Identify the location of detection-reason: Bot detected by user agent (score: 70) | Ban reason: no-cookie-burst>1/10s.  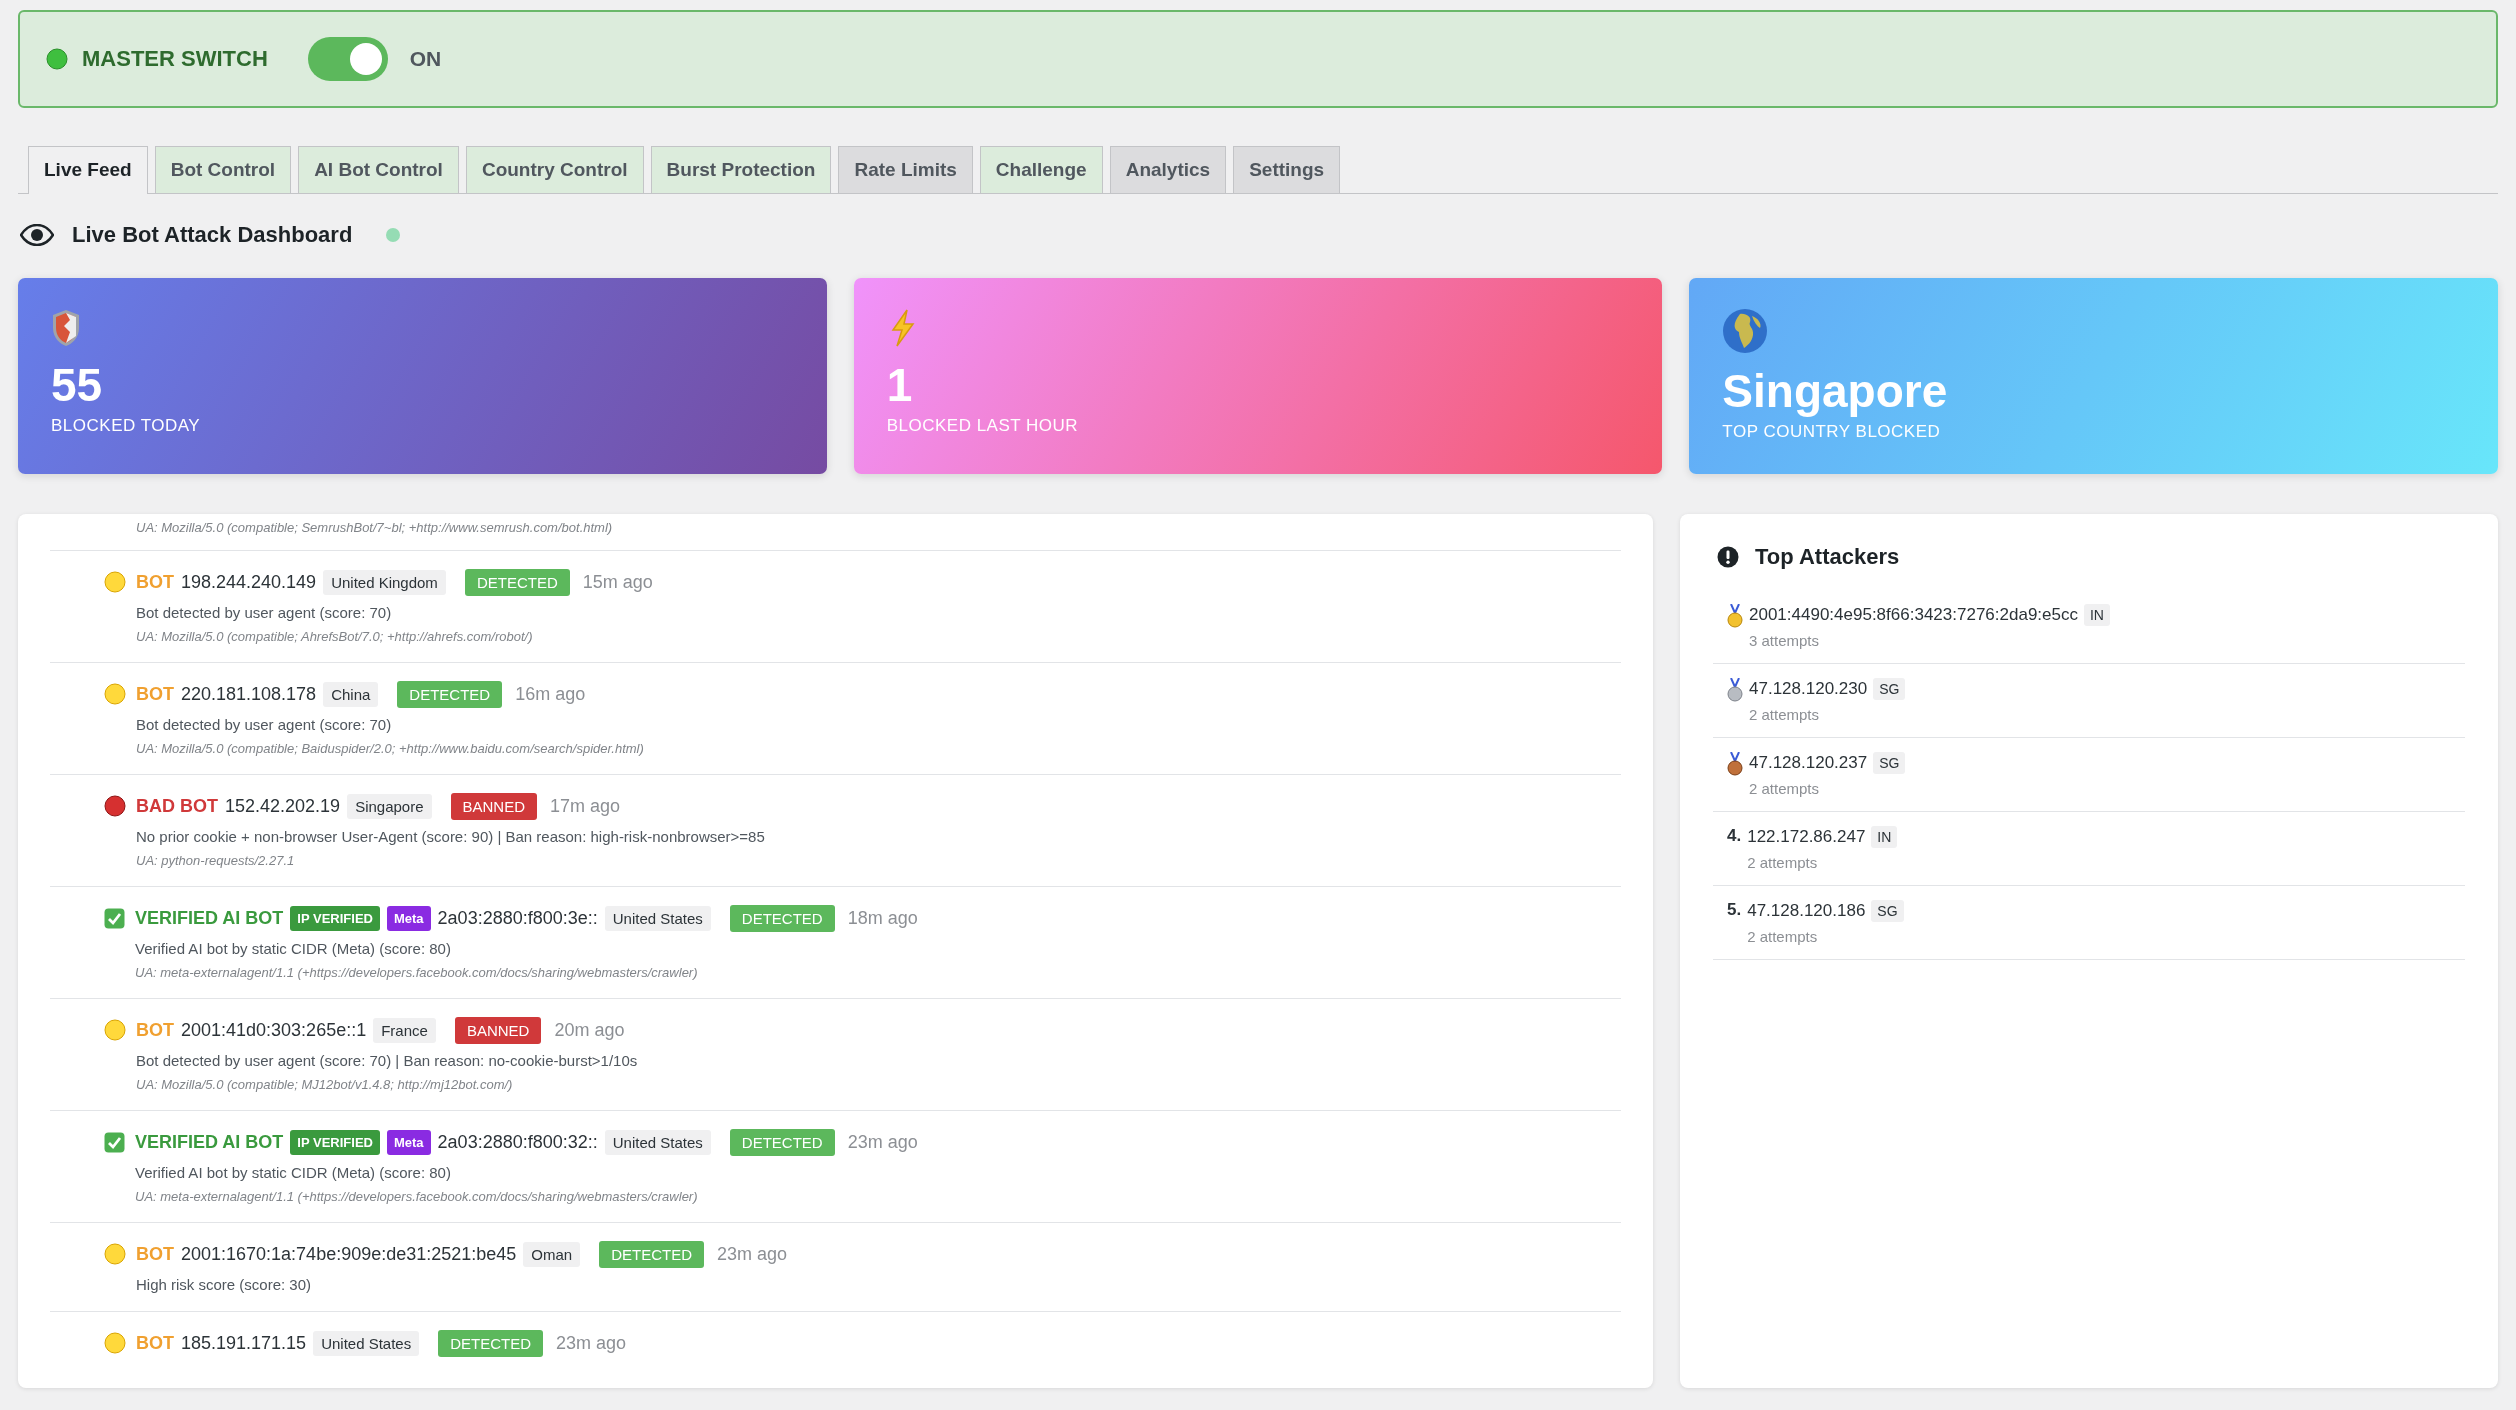
(387, 1060).